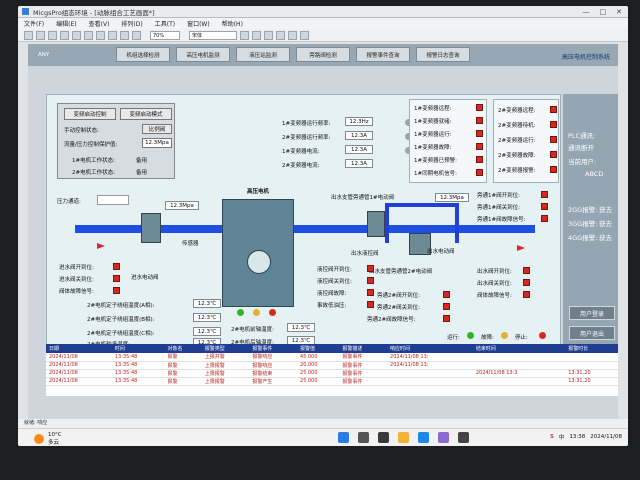 This screenshot has width=640, height=480. I want to click on nav-motor-monitor: 高压电机监测, so click(203, 54).